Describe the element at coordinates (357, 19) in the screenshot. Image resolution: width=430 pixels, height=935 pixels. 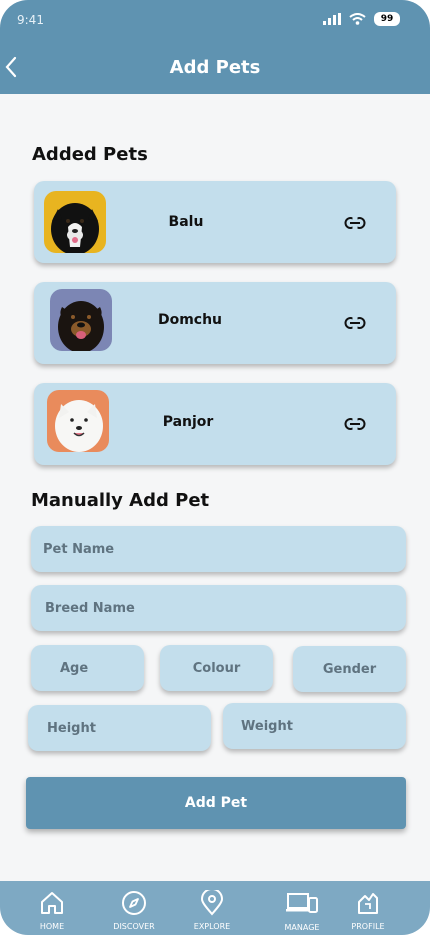
I see `wifi-icon` at that location.